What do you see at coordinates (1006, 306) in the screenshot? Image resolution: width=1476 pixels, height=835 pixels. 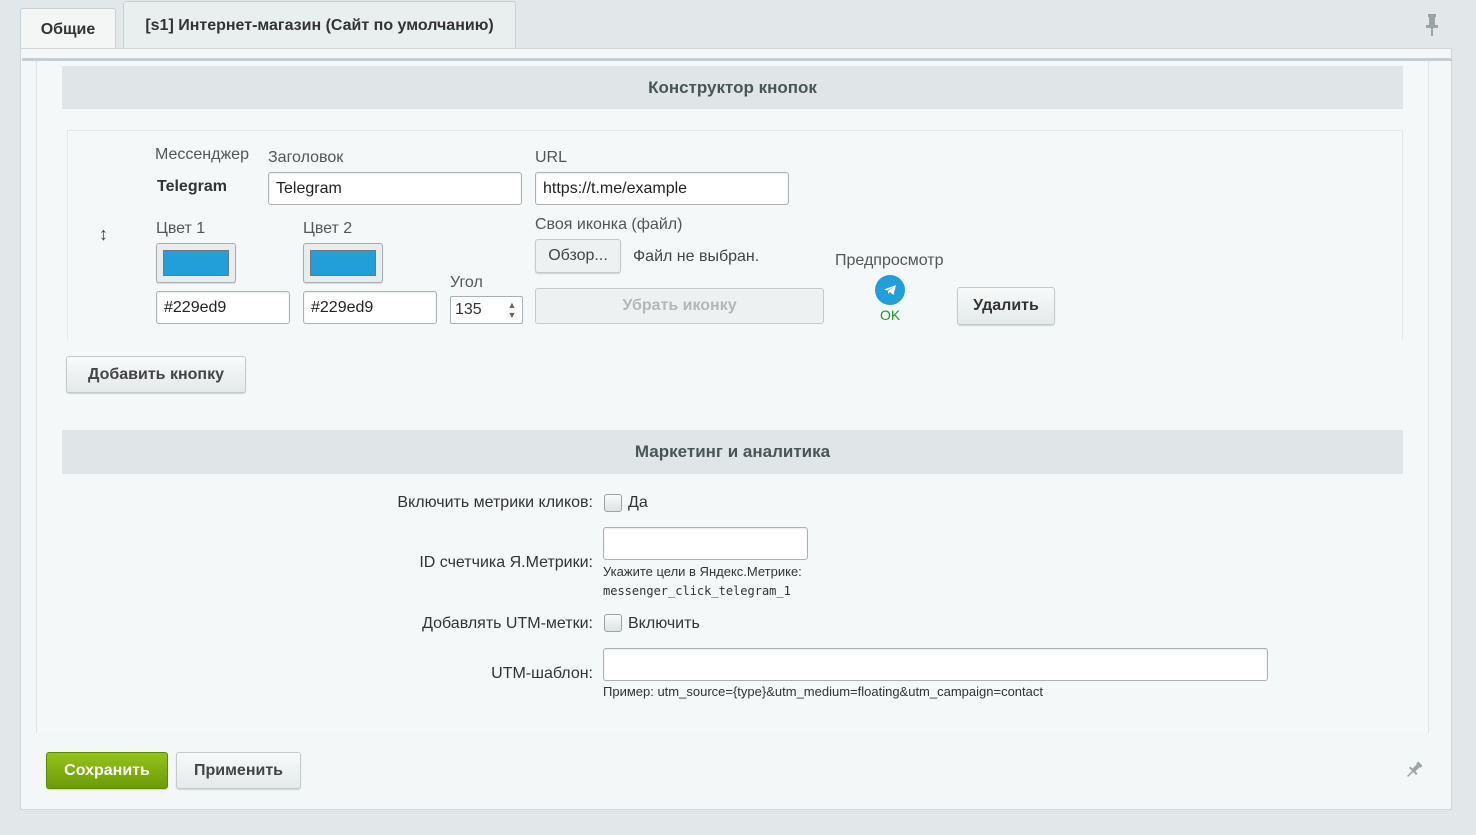 I see `delete-button: Удалить` at bounding box center [1006, 306].